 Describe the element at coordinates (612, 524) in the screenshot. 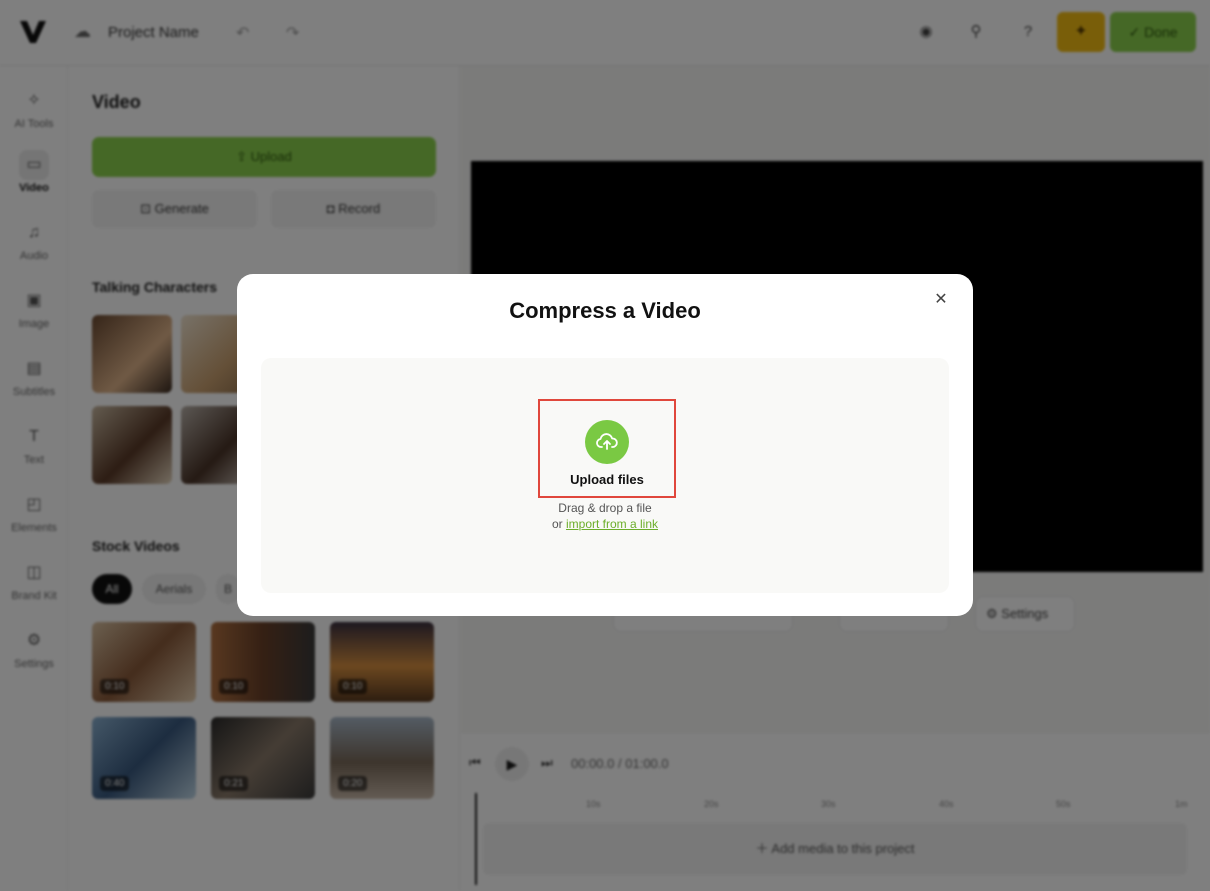

I see `import-from-link: import from a link` at that location.